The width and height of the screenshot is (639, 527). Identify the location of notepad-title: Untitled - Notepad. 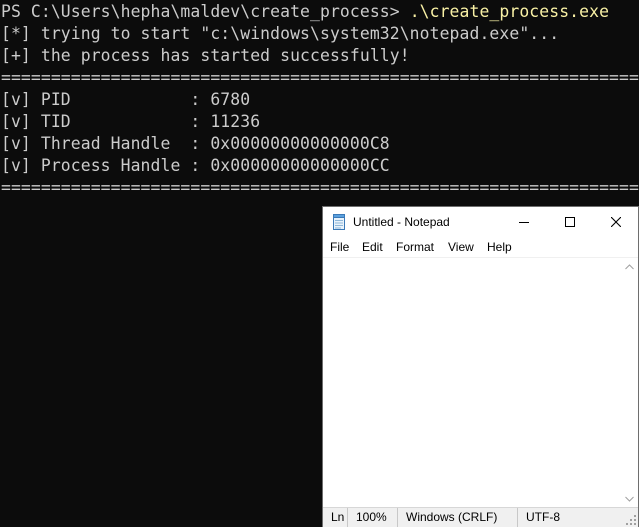
(401, 222).